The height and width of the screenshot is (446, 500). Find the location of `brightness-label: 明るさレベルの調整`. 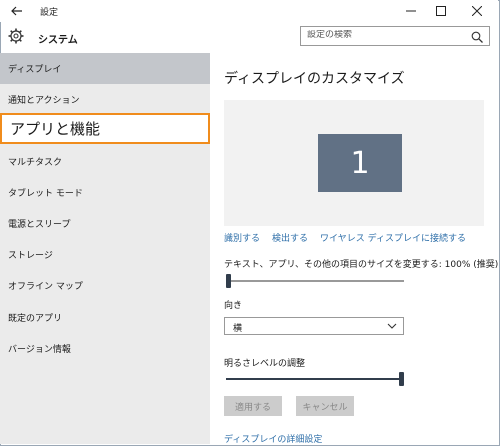

brightness-label: 明るさレベルの調整 is located at coordinates (265, 364).